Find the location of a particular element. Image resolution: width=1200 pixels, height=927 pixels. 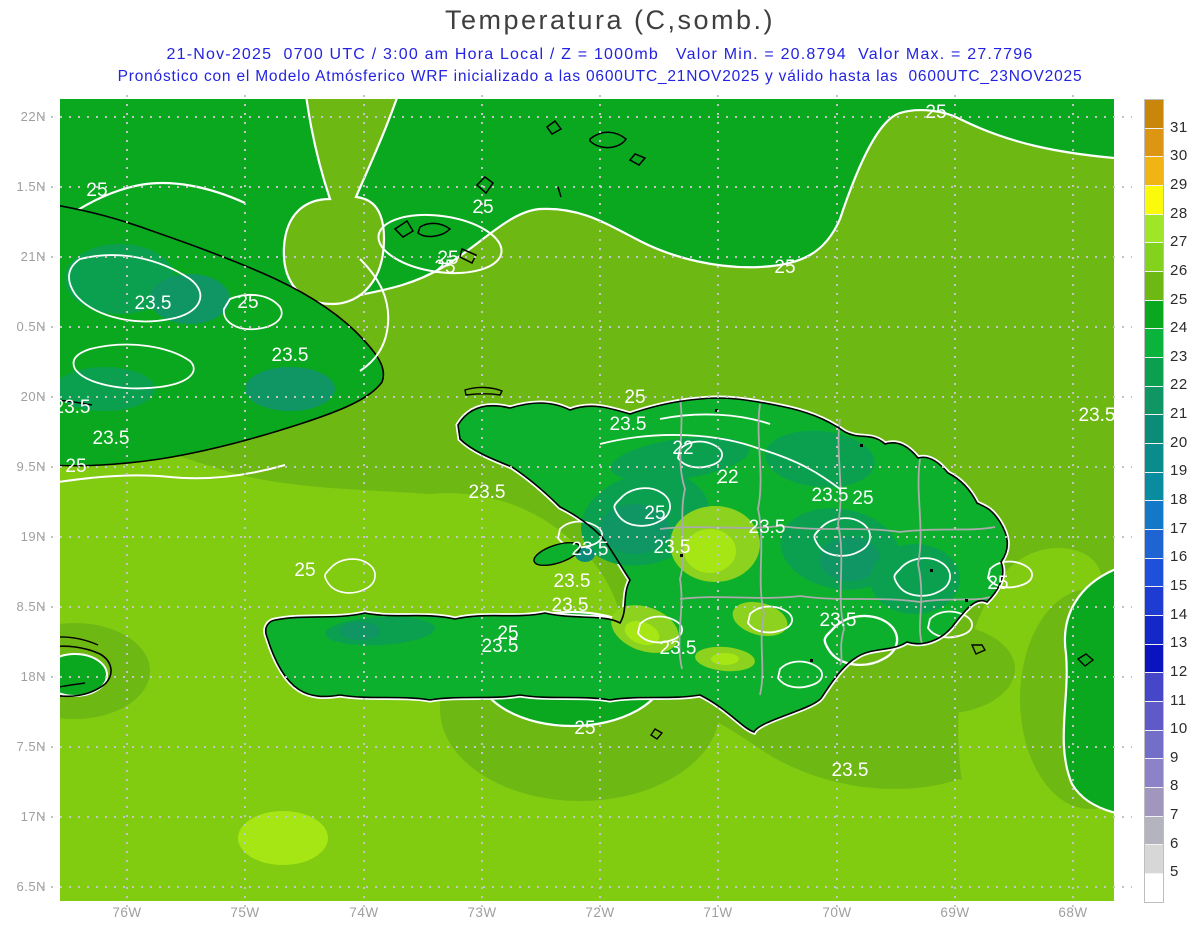

lat-label: 7.5N is located at coordinates (31, 746).